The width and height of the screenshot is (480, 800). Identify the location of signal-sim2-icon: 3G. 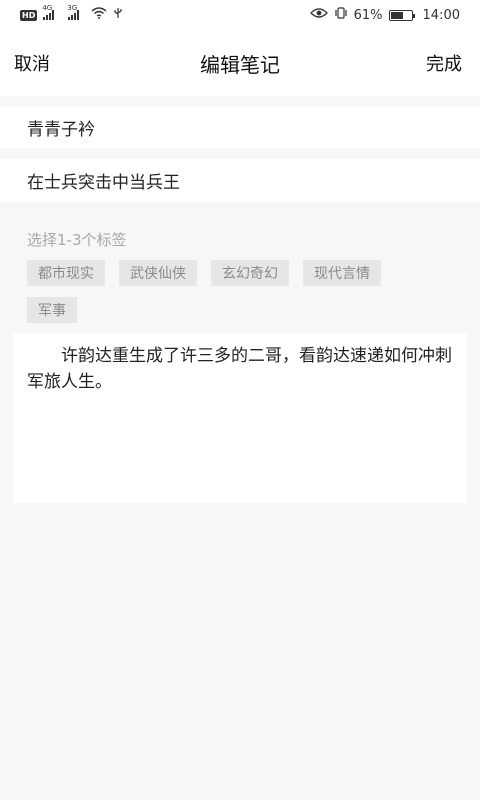
(73, 12).